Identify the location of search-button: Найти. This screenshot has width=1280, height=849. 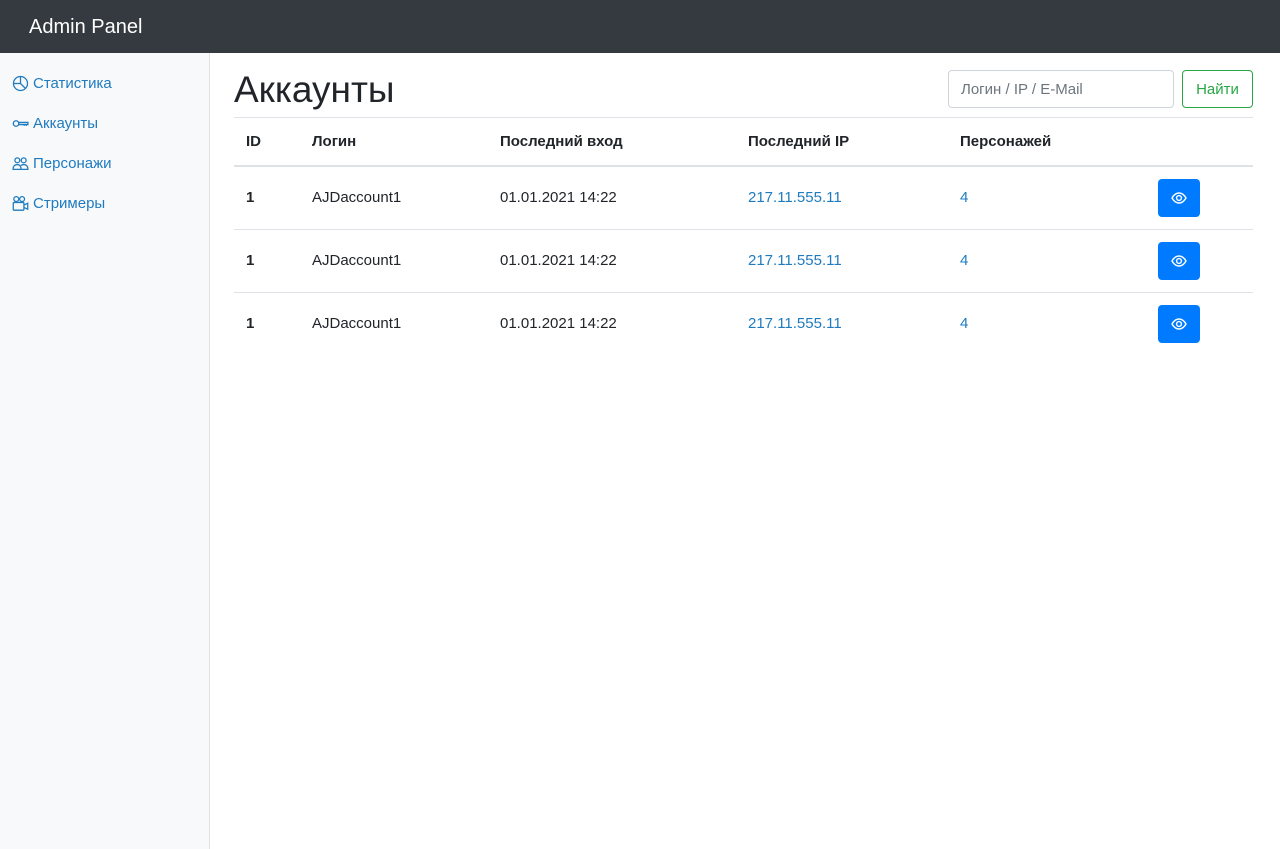
(1217, 89).